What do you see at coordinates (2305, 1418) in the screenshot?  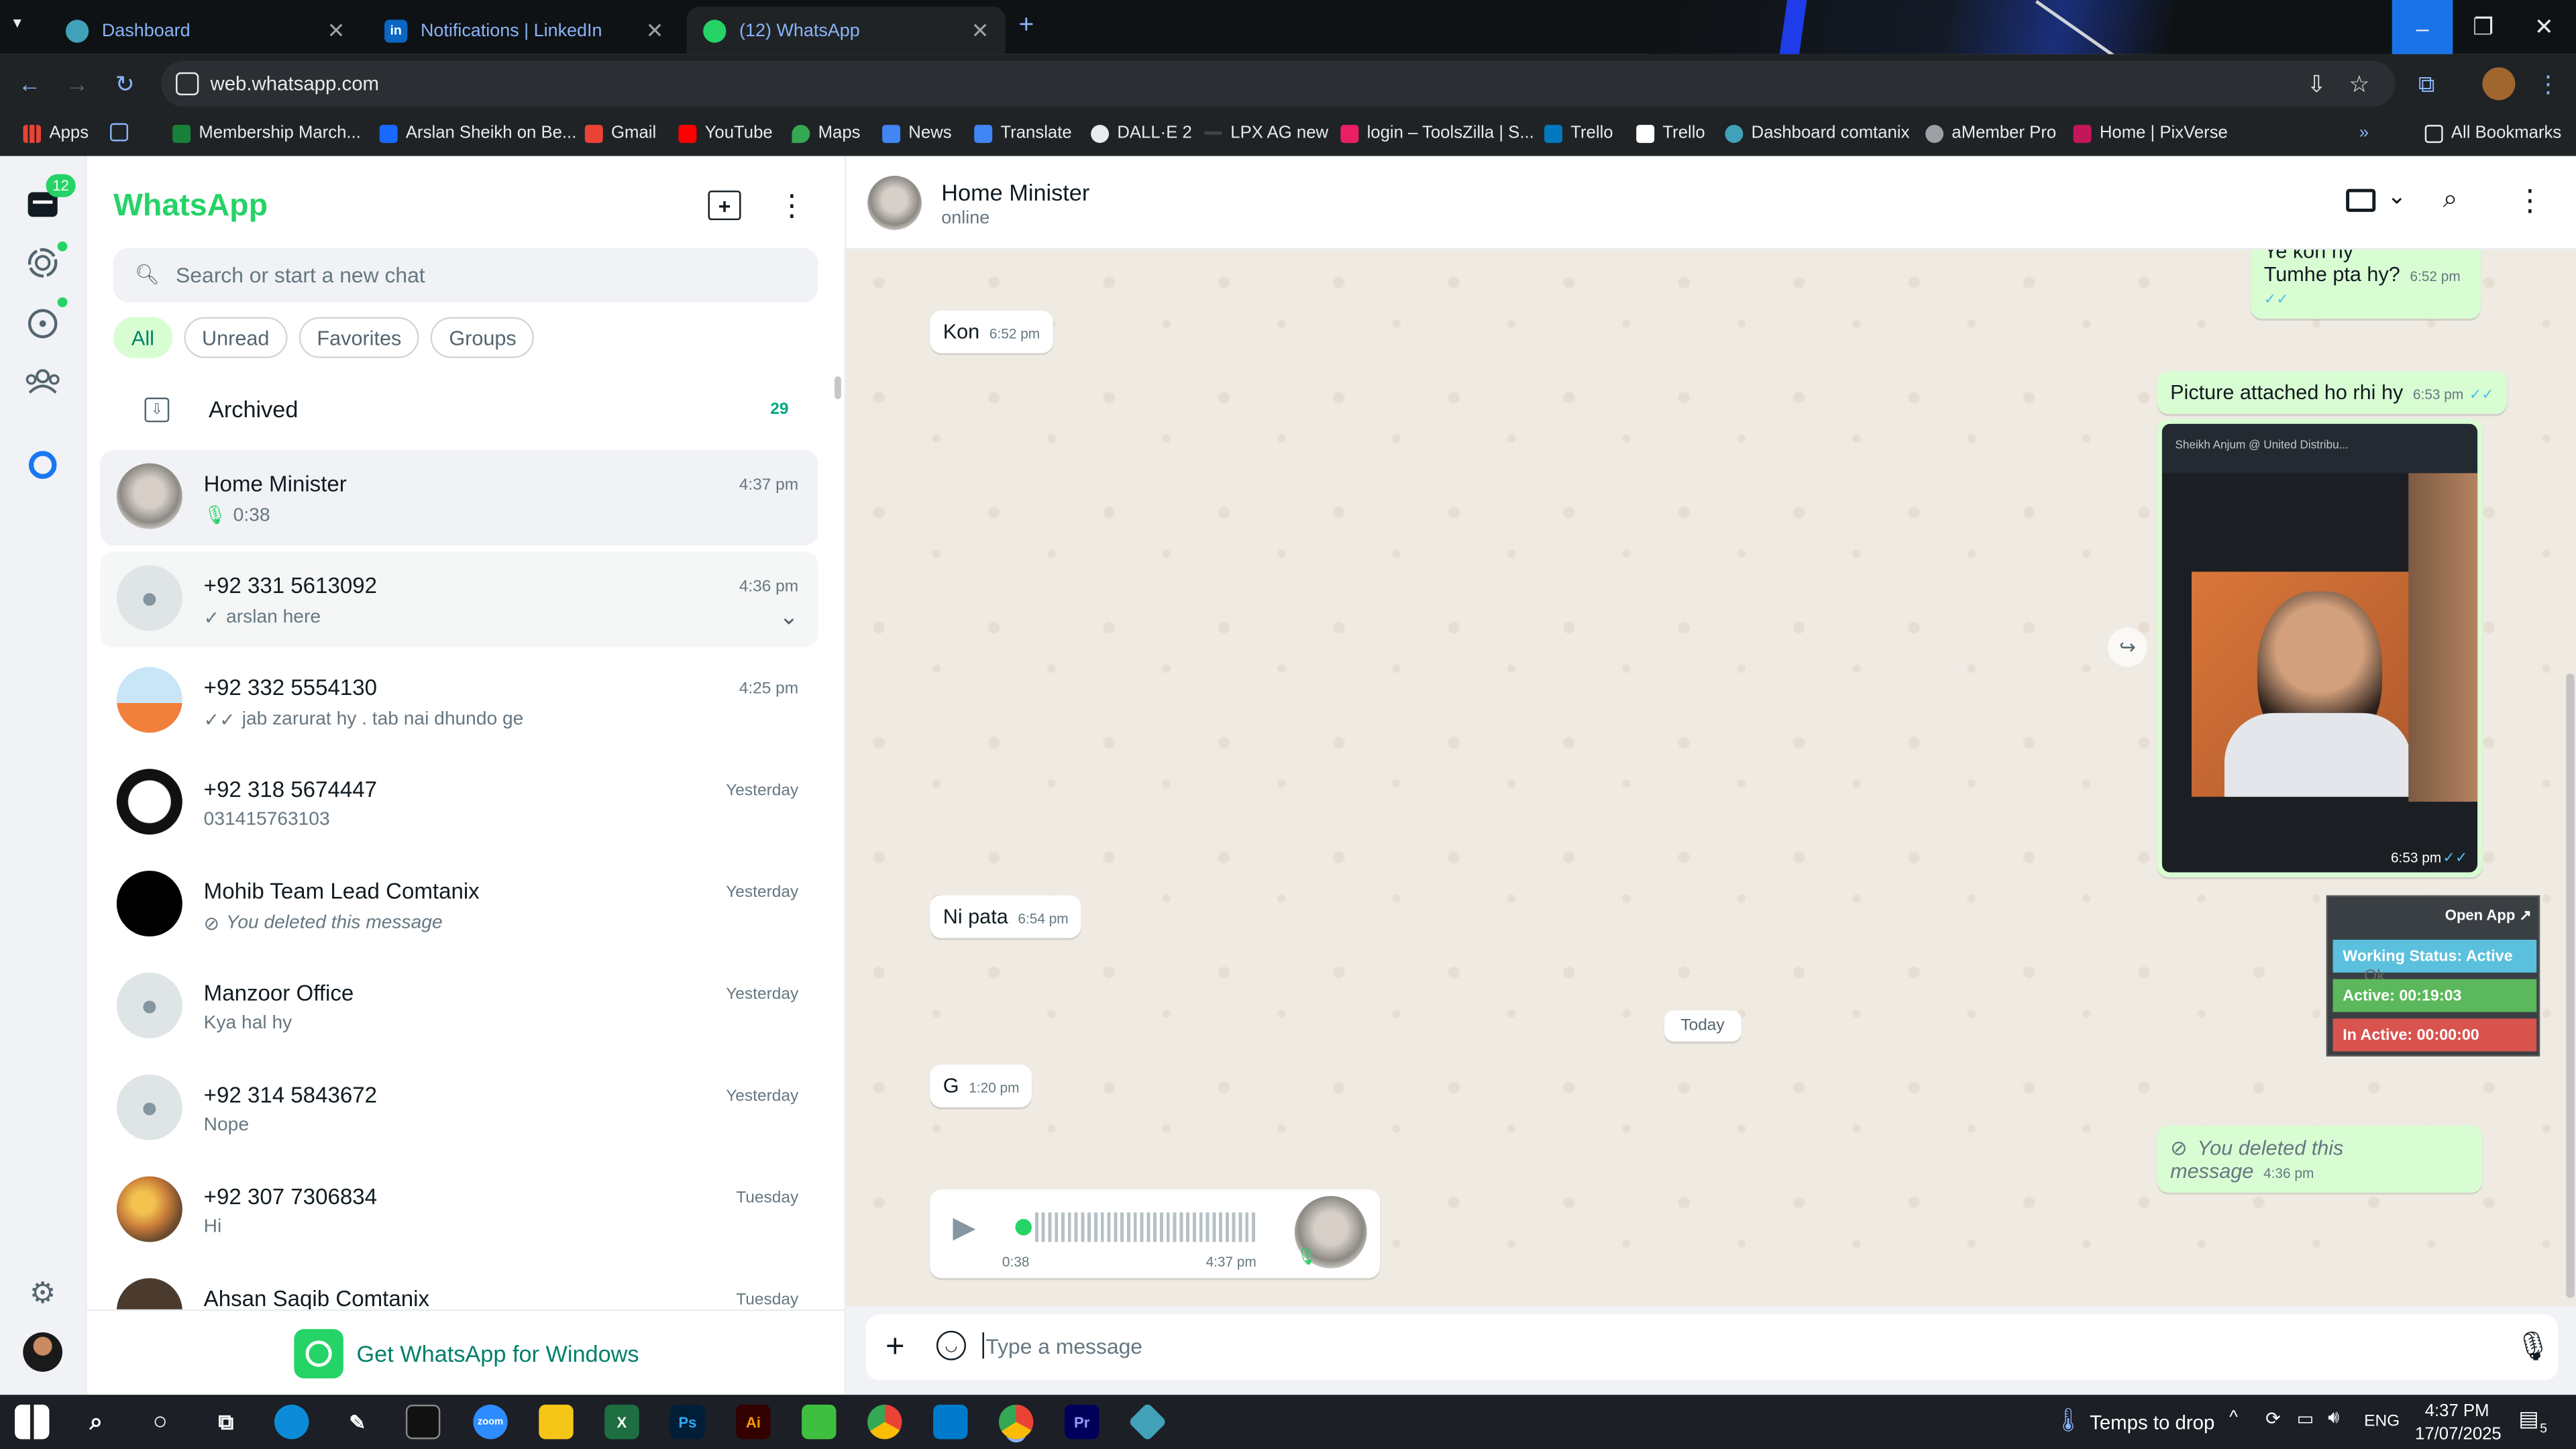 I see `network-icon: ▭` at bounding box center [2305, 1418].